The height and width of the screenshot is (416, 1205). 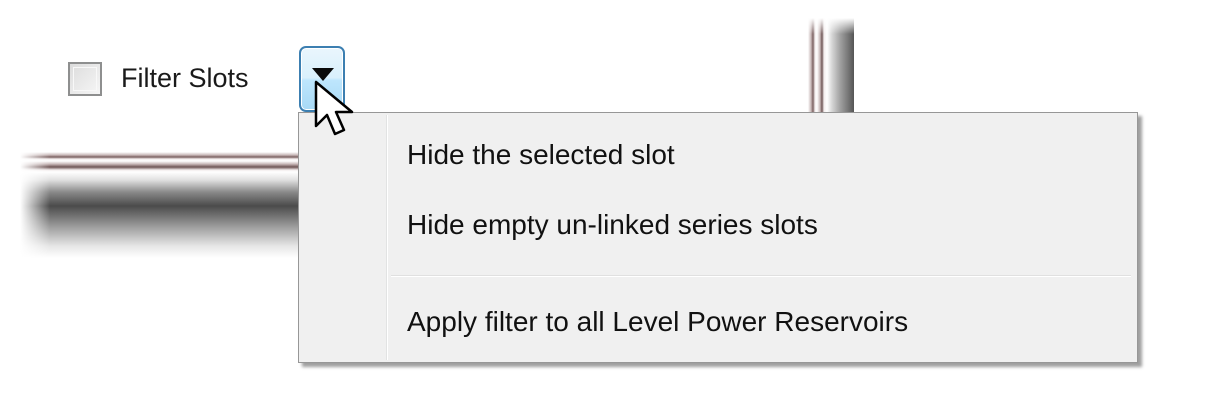 I want to click on panel-right-edge-fade, so click(x=831, y=26).